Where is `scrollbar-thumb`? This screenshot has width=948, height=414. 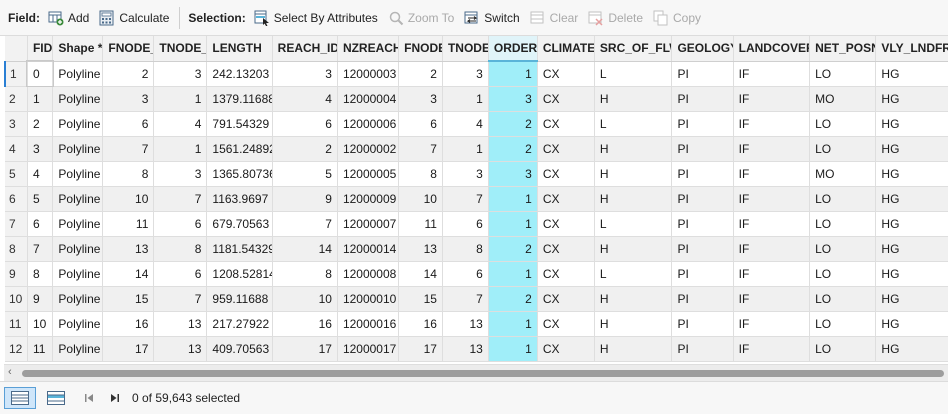 scrollbar-thumb is located at coordinates (483, 373).